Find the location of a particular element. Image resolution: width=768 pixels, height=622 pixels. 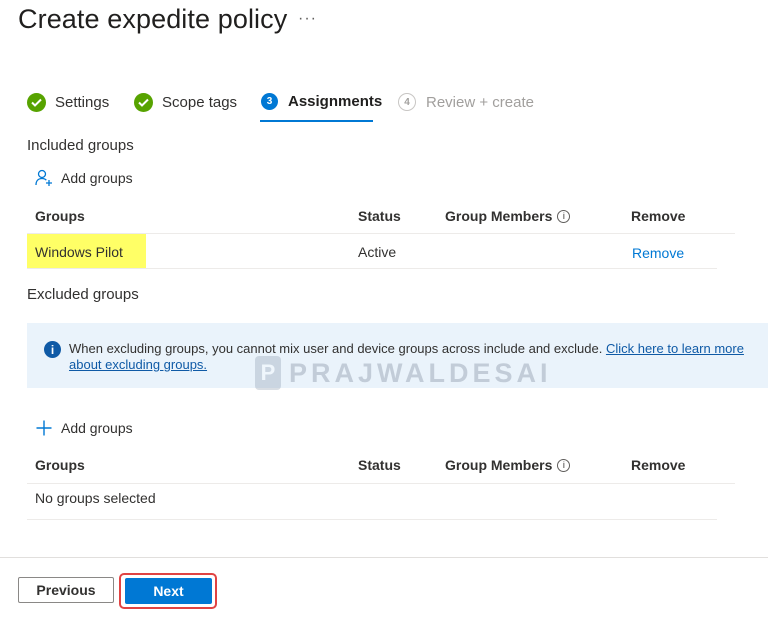

step-scope-tags: Scope tags is located at coordinates (185, 102).